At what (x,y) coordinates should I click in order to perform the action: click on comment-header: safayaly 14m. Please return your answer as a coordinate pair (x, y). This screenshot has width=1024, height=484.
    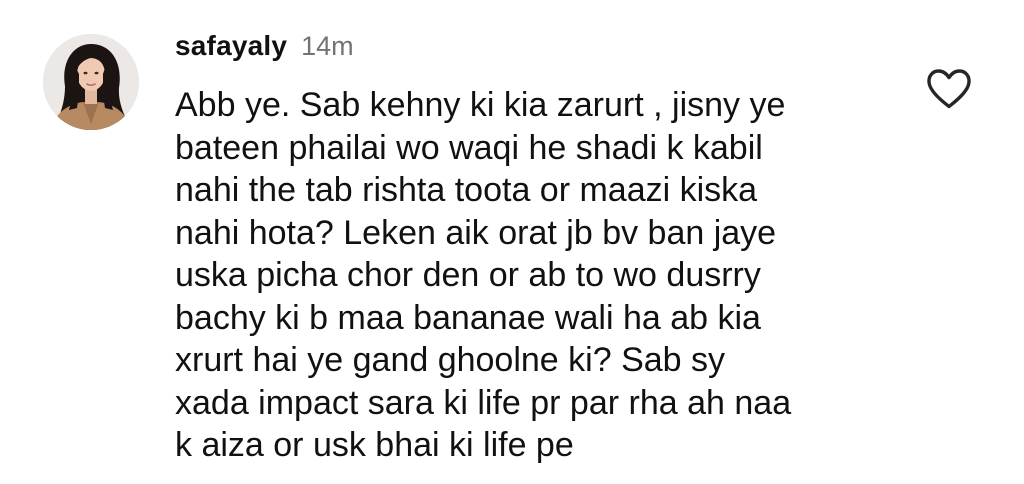
    Looking at the image, I should click on (264, 48).